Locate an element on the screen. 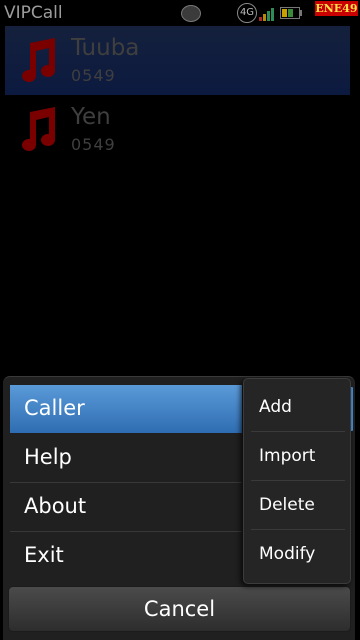 Image resolution: width=360 pixels, height=640 pixels. menu-item-label: Caller is located at coordinates (54, 408).